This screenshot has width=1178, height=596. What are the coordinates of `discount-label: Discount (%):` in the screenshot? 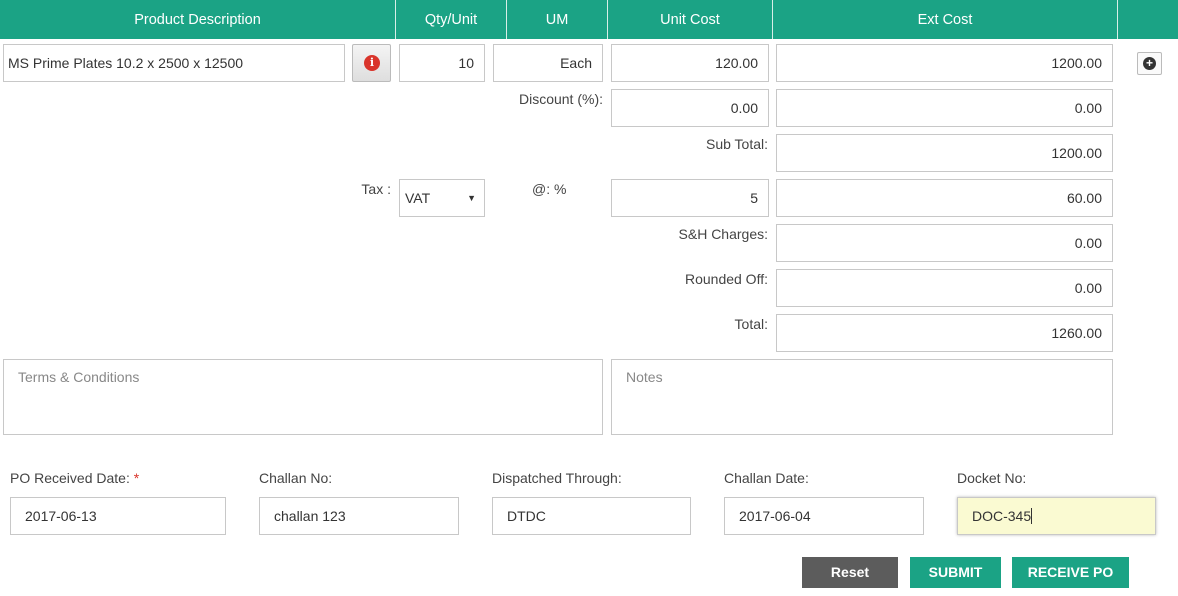 It's located at (560, 99).